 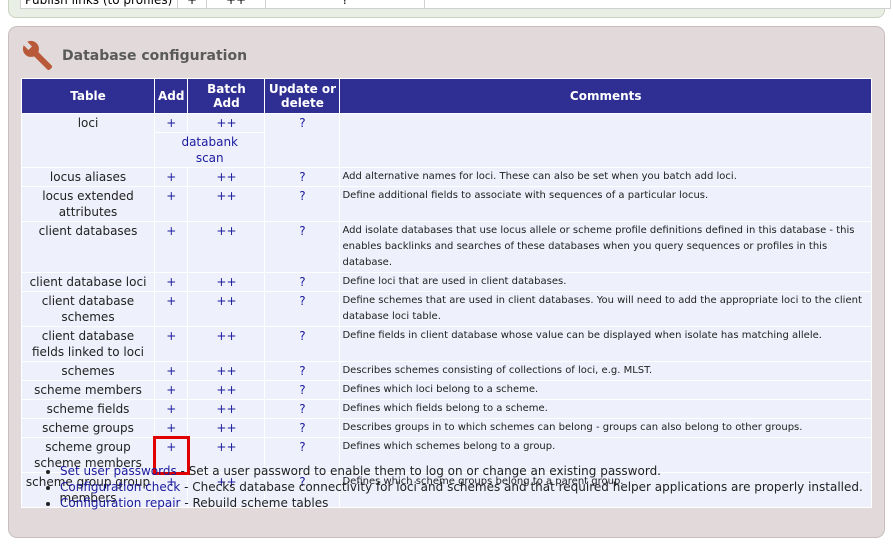 I want to click on update-scheme-fields-link: ?, so click(x=302, y=409).